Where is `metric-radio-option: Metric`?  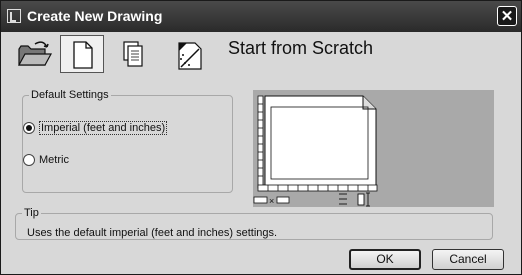 metric-radio-option: Metric is located at coordinates (46, 160).